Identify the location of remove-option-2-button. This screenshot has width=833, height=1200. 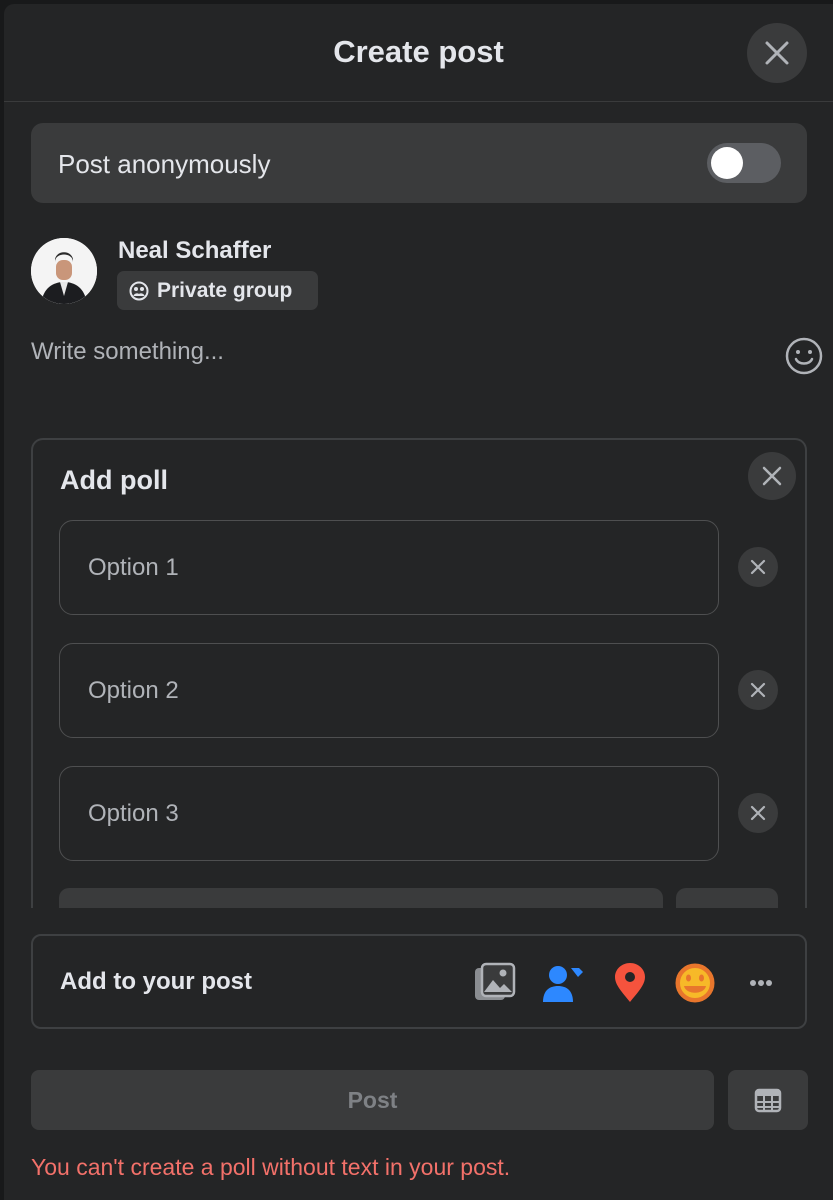
(758, 690).